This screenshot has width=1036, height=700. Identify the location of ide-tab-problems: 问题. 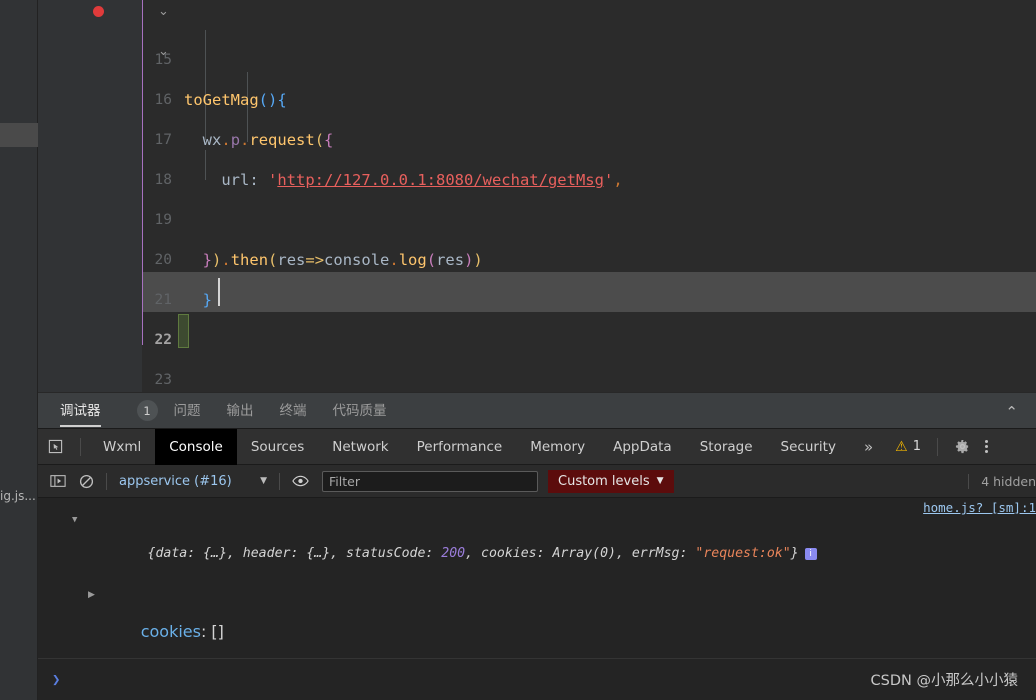
(187, 411).